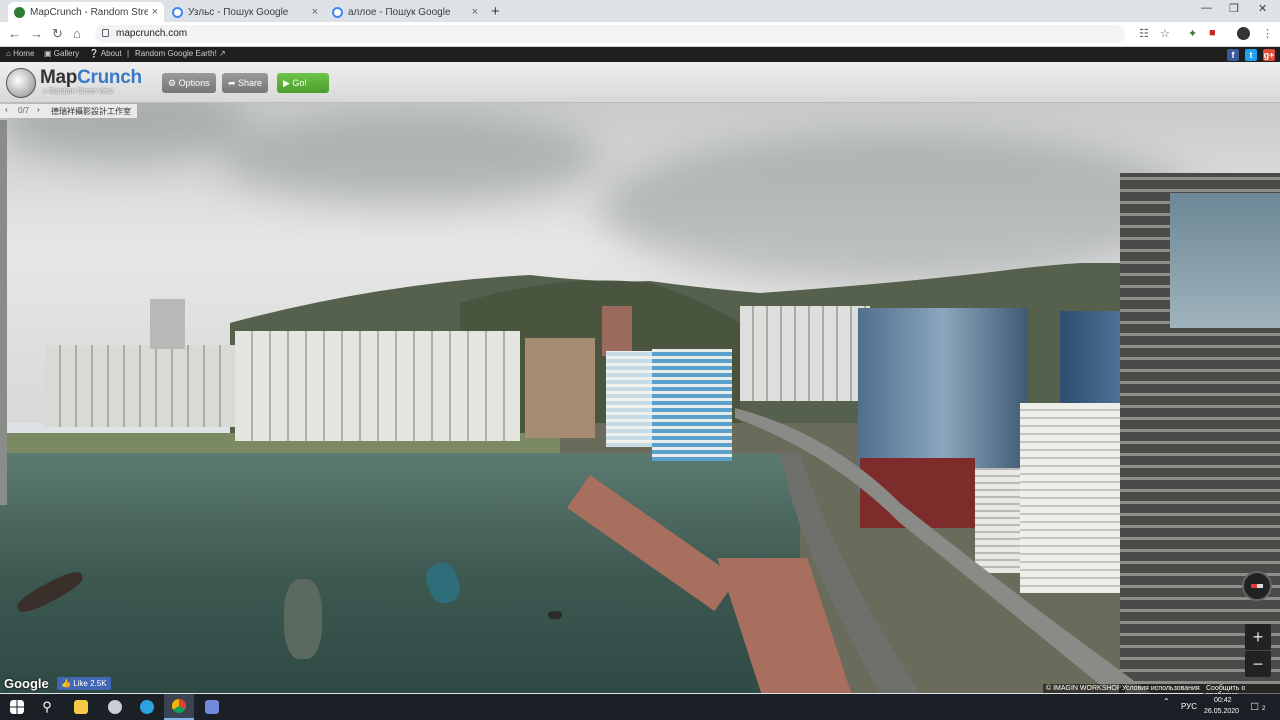 The image size is (1280, 720). What do you see at coordinates (36, 33) in the screenshot?
I see `forward-icon: →` at bounding box center [36, 33].